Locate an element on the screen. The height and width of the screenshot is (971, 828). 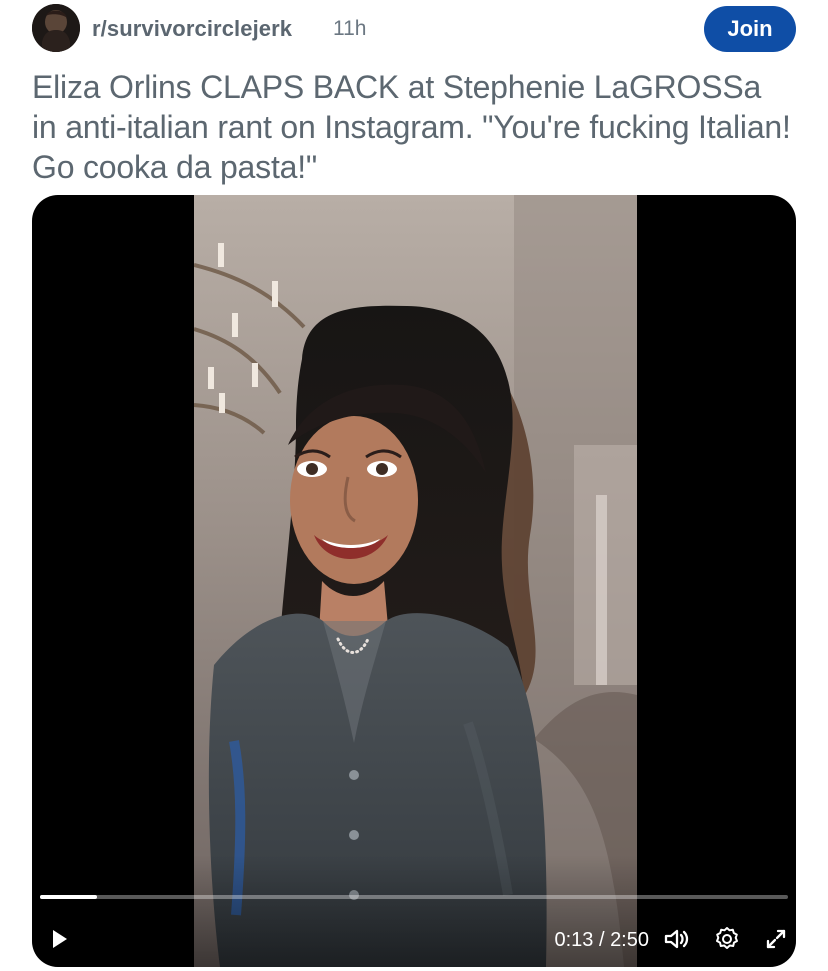
progress-track is located at coordinates (414, 897).